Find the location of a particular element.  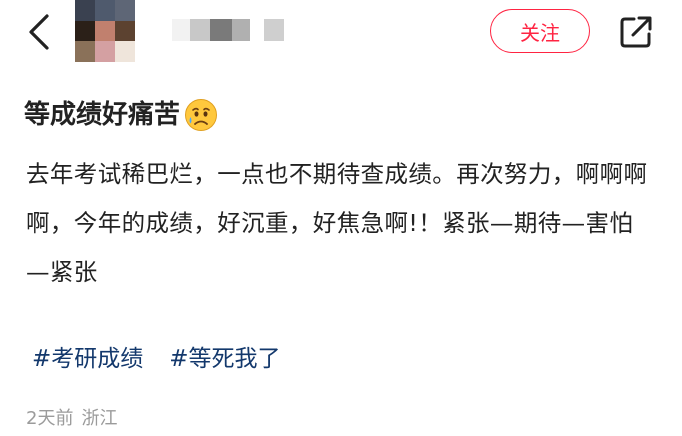

chevron-left-icon is located at coordinates (39, 32).